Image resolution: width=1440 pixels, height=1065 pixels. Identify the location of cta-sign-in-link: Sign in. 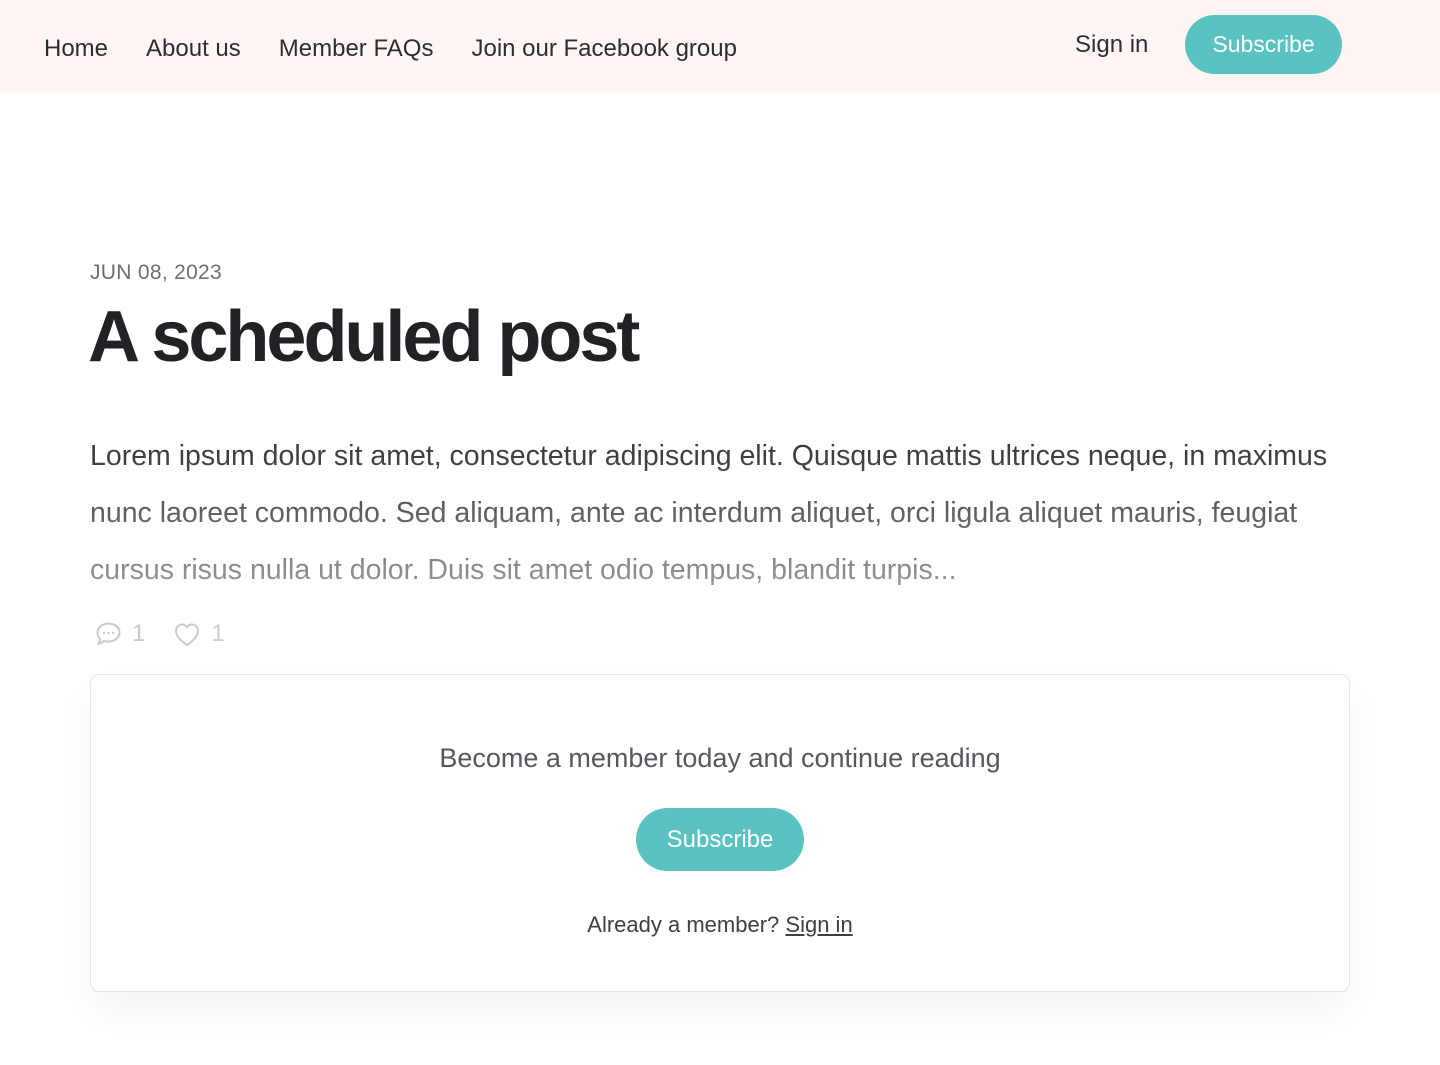
(818, 924).